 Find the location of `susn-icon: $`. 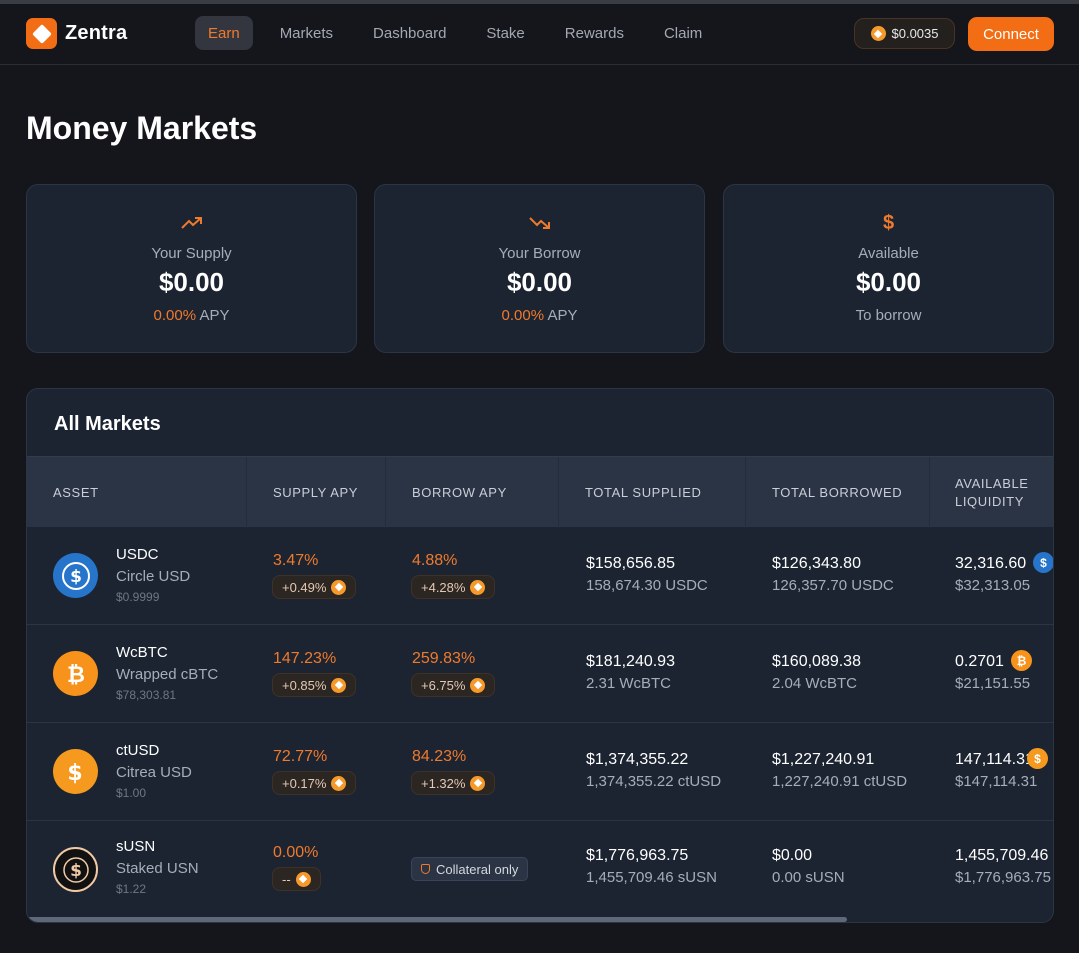

susn-icon: $ is located at coordinates (75, 869).